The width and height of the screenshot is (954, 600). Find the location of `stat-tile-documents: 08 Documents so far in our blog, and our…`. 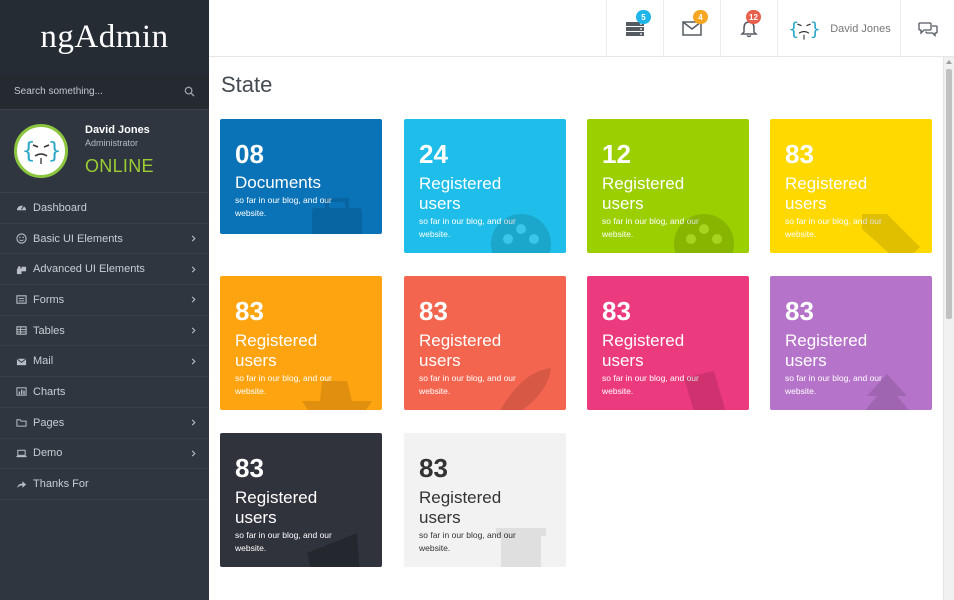

stat-tile-documents: 08 Documents so far in our blog, and our… is located at coordinates (301, 176).